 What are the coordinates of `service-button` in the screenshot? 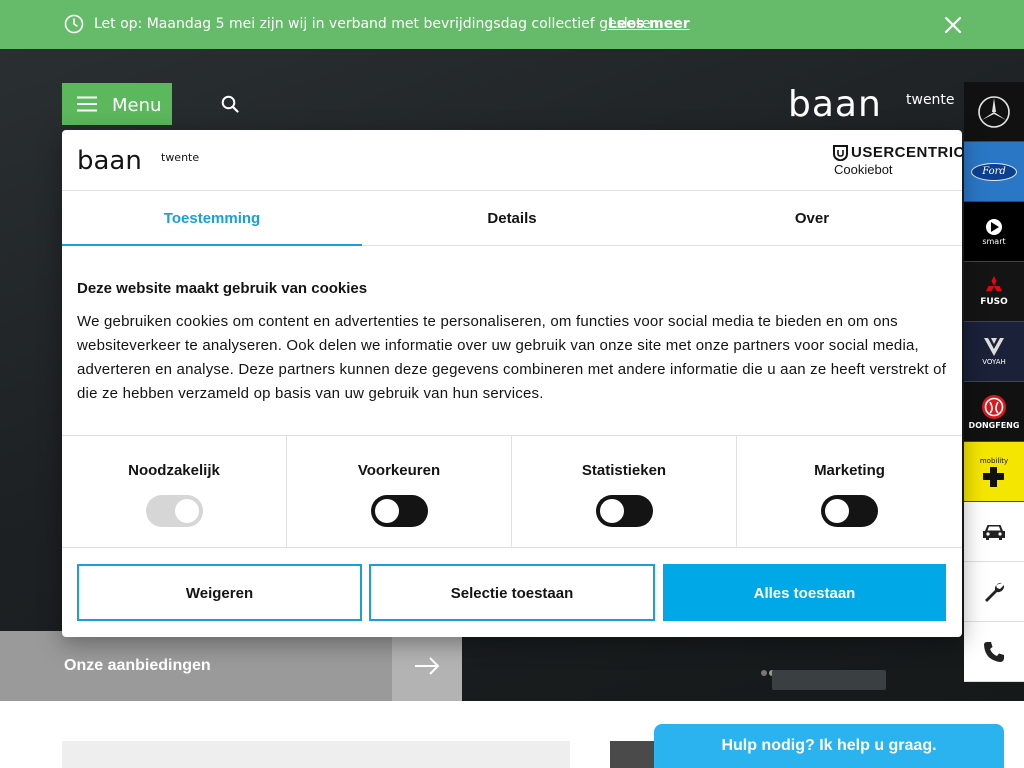 It's located at (994, 592).